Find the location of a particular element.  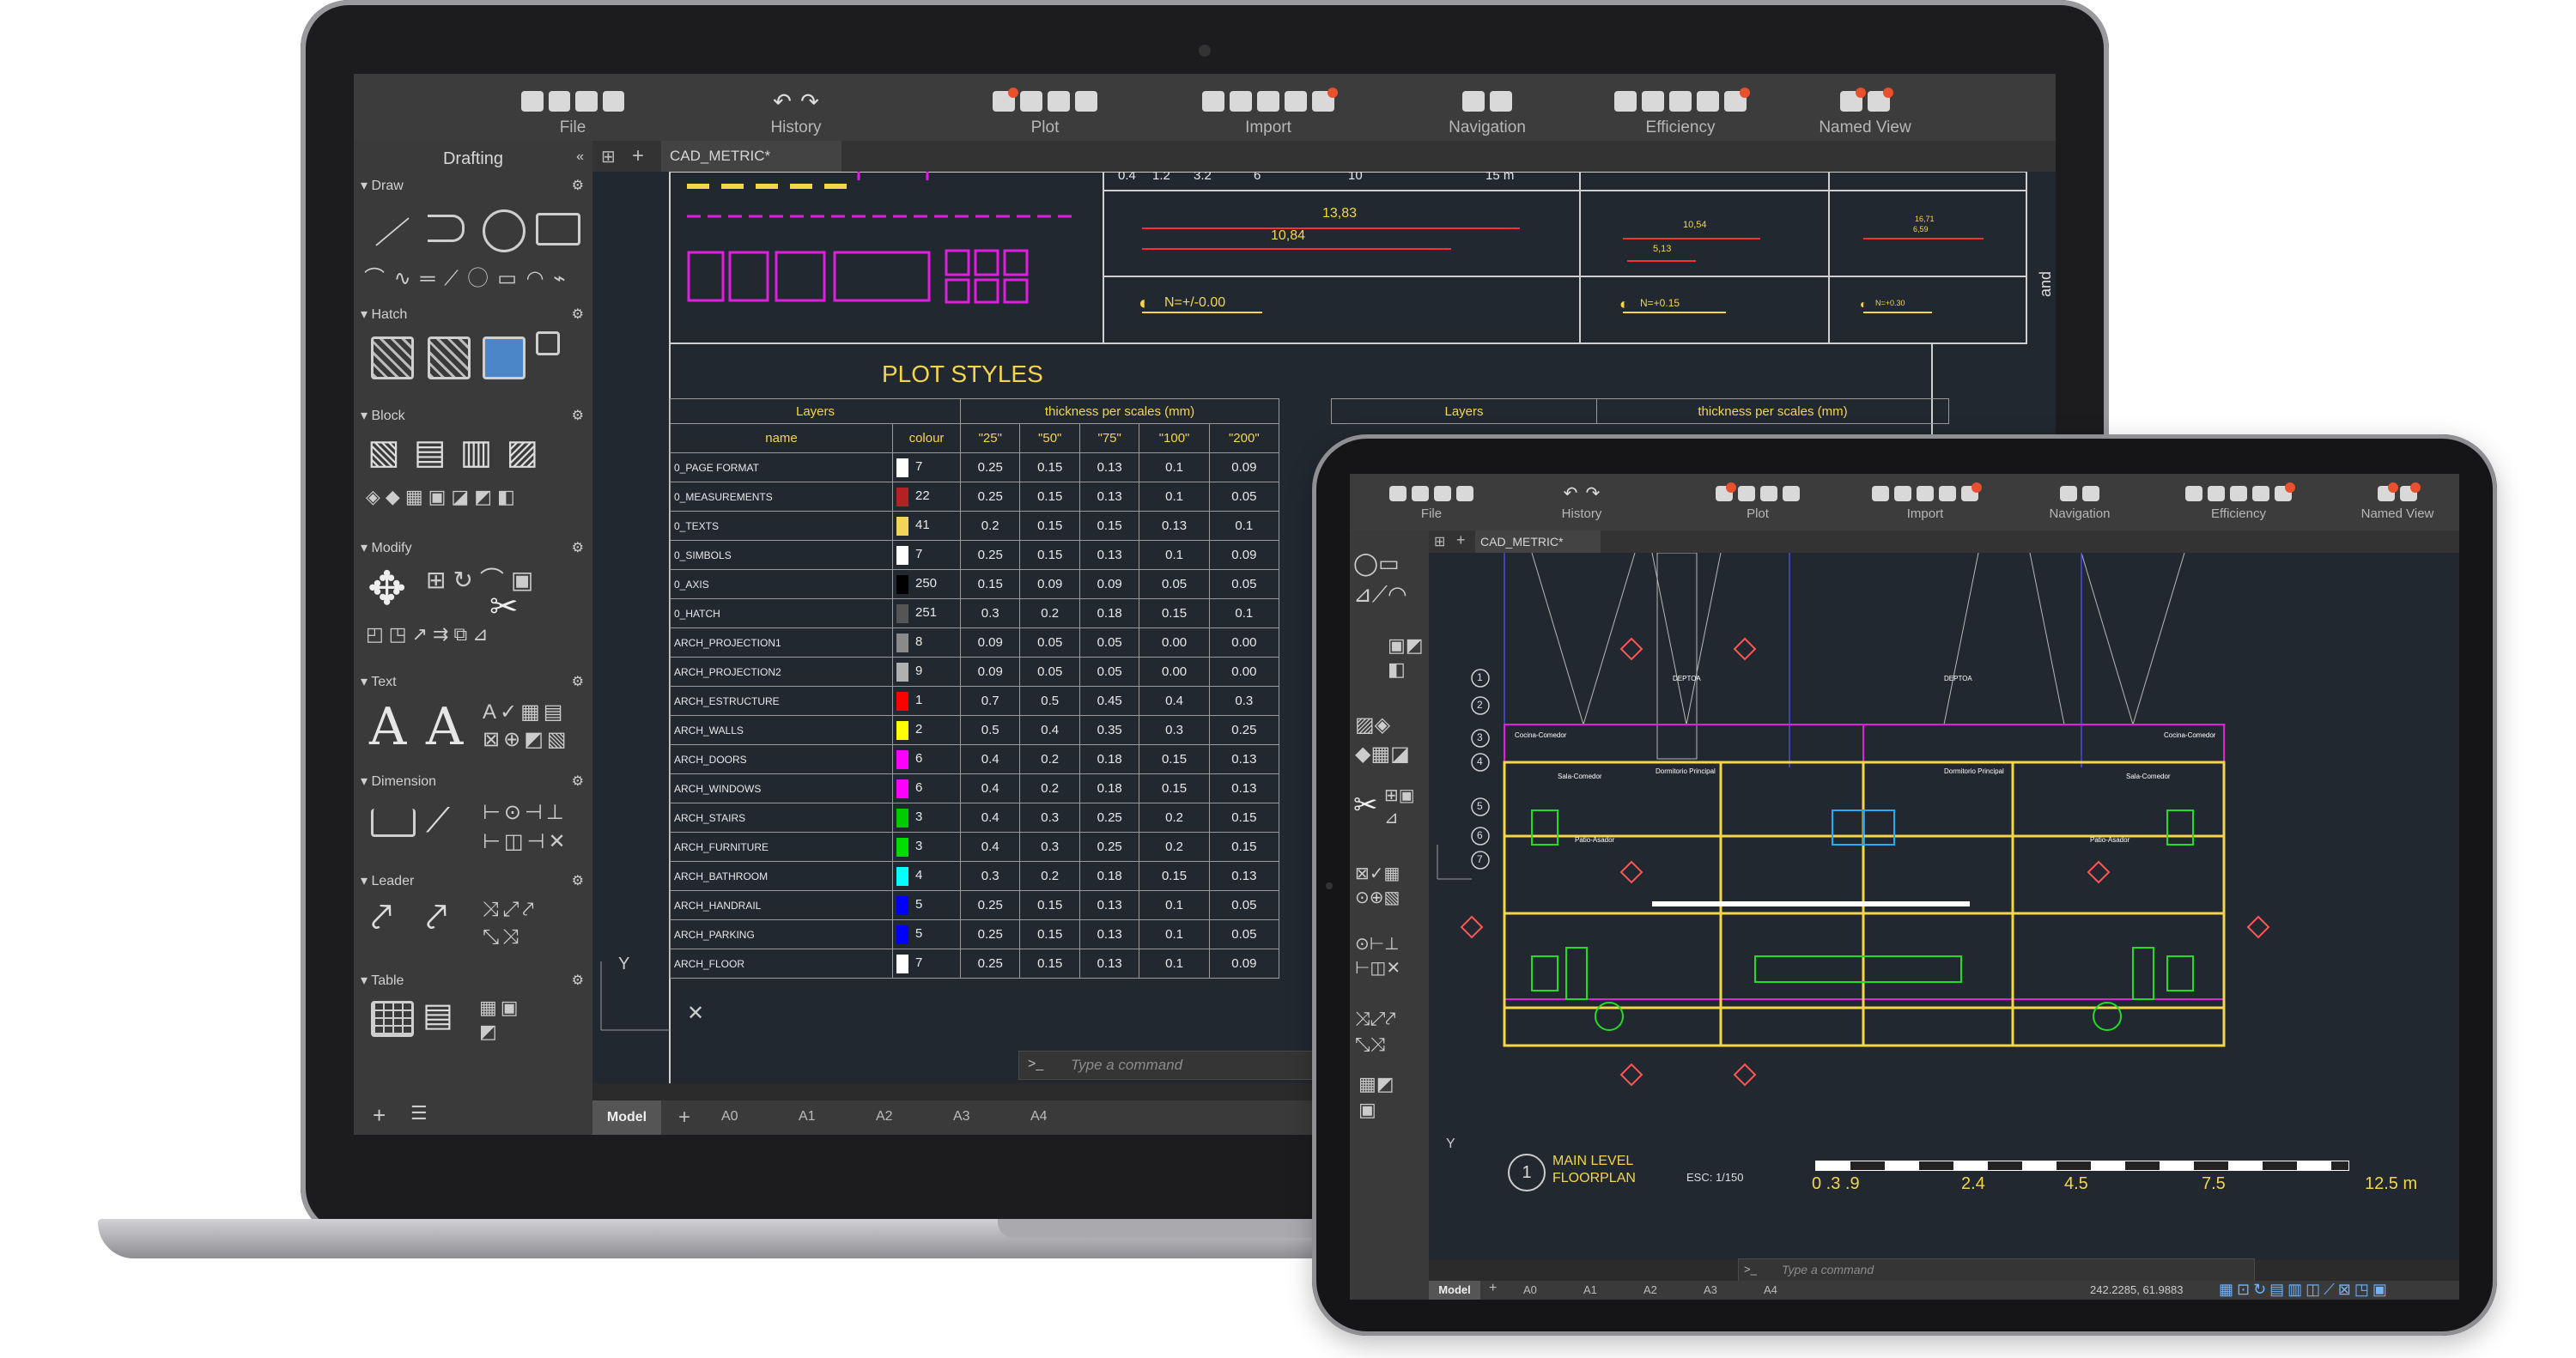

command-input: Type a command is located at coordinates (1828, 1269).